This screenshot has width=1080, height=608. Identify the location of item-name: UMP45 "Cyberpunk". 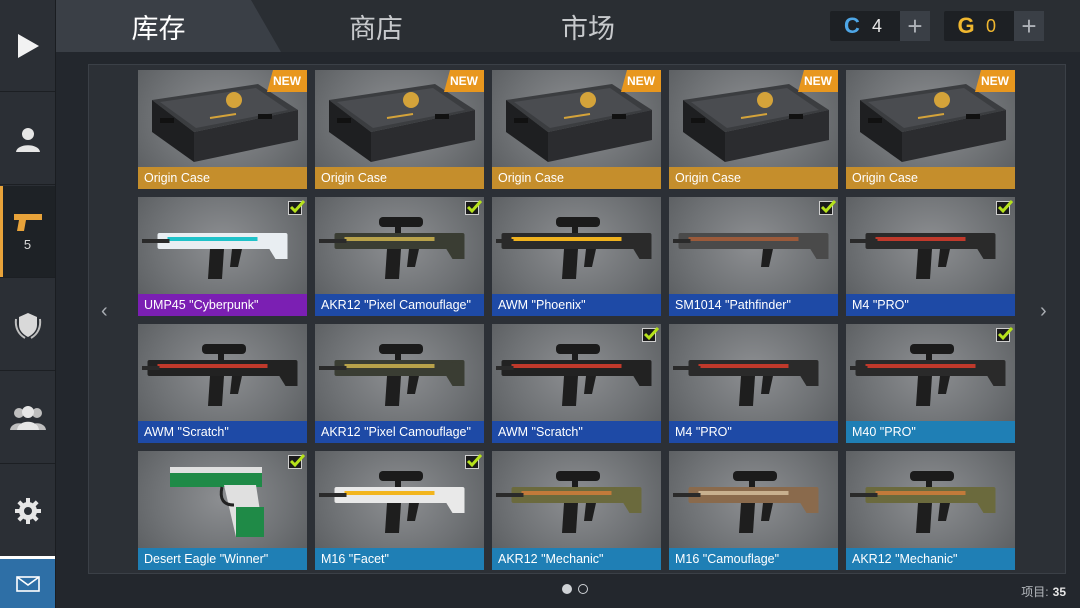
(222, 305).